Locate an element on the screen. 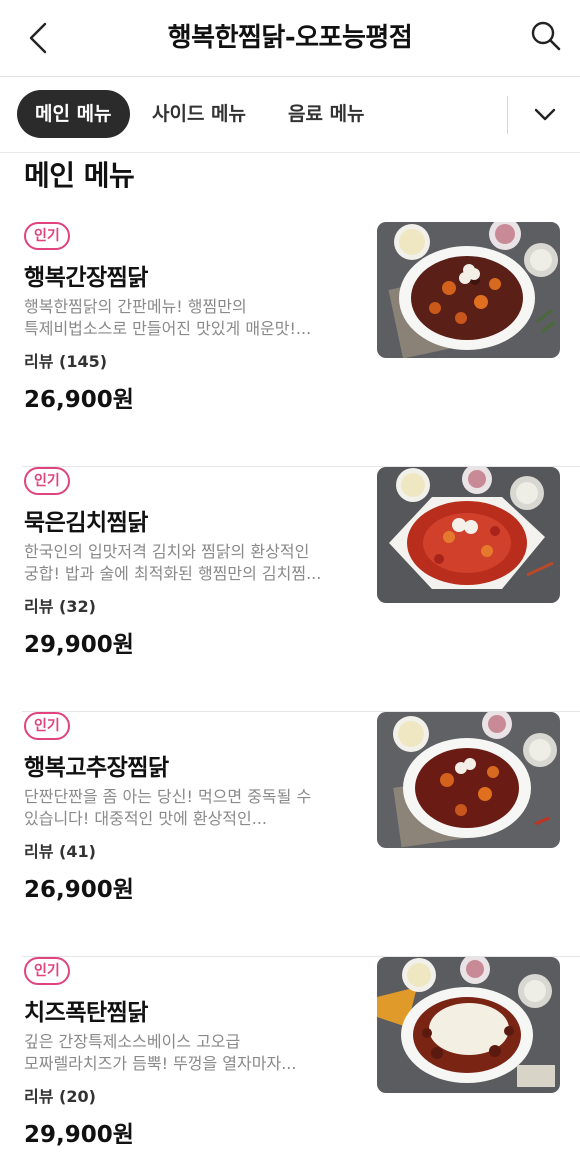 This screenshot has width=580, height=1157. tab-label: 사이드 메뉴 is located at coordinates (199, 114).